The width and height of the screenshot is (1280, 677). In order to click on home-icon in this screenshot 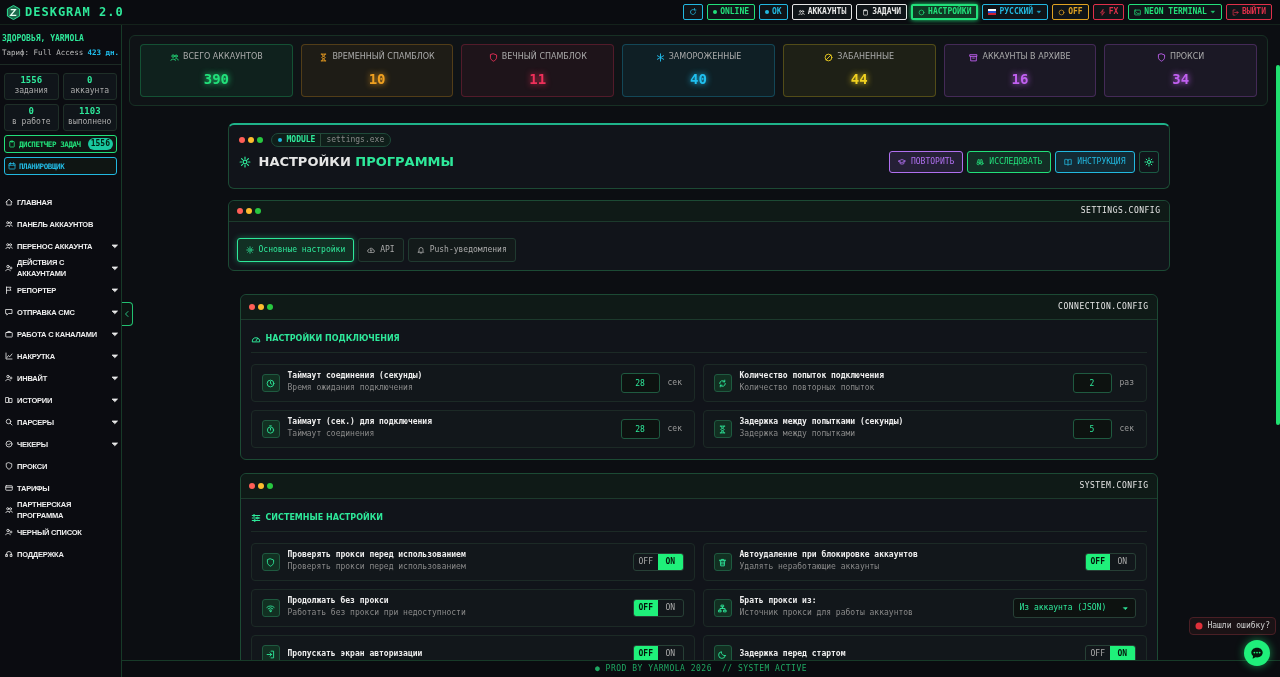, I will do `click(9, 202)`.